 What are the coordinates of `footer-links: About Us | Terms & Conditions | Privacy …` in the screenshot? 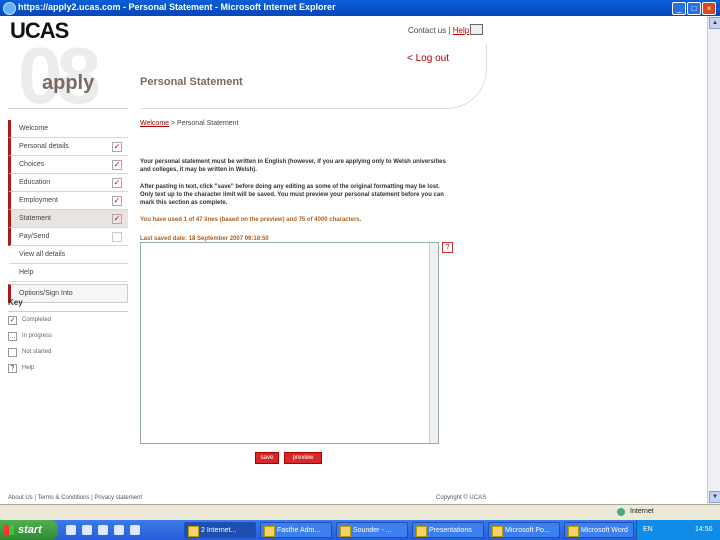 It's located at (75, 498).